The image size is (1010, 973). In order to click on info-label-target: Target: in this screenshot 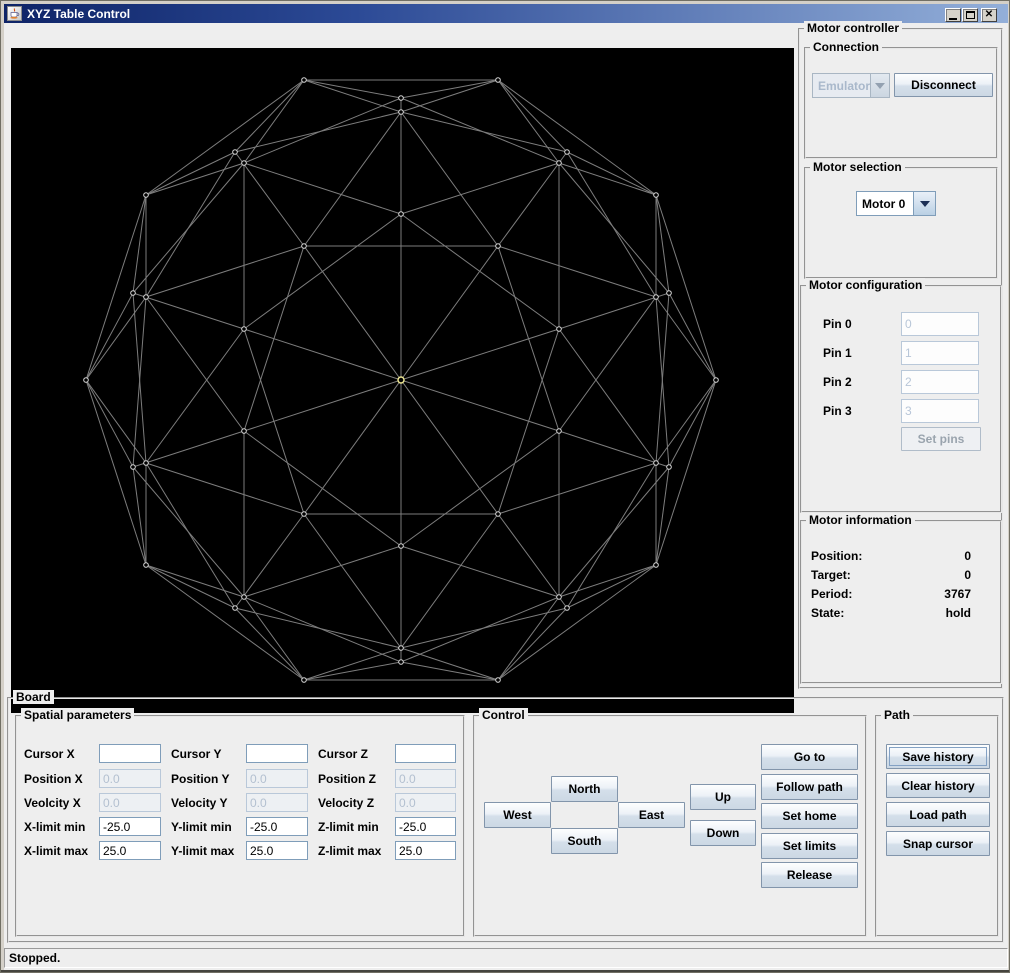, I will do `click(831, 575)`.